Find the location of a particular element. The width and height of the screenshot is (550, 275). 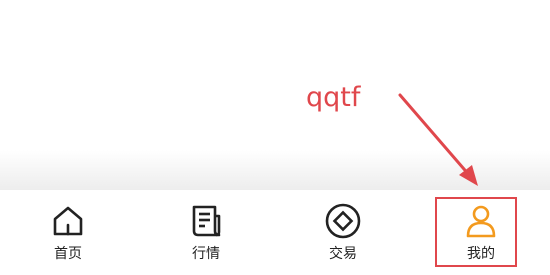

tab-market-label: 行情 is located at coordinates (206, 254).